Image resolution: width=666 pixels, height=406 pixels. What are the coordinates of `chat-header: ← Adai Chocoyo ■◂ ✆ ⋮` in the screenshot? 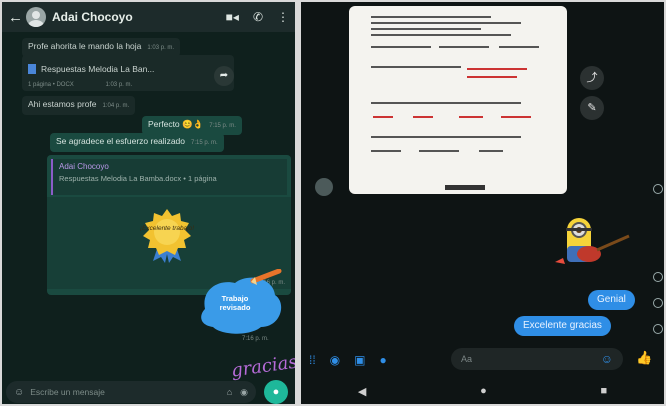 It's located at (148, 17).